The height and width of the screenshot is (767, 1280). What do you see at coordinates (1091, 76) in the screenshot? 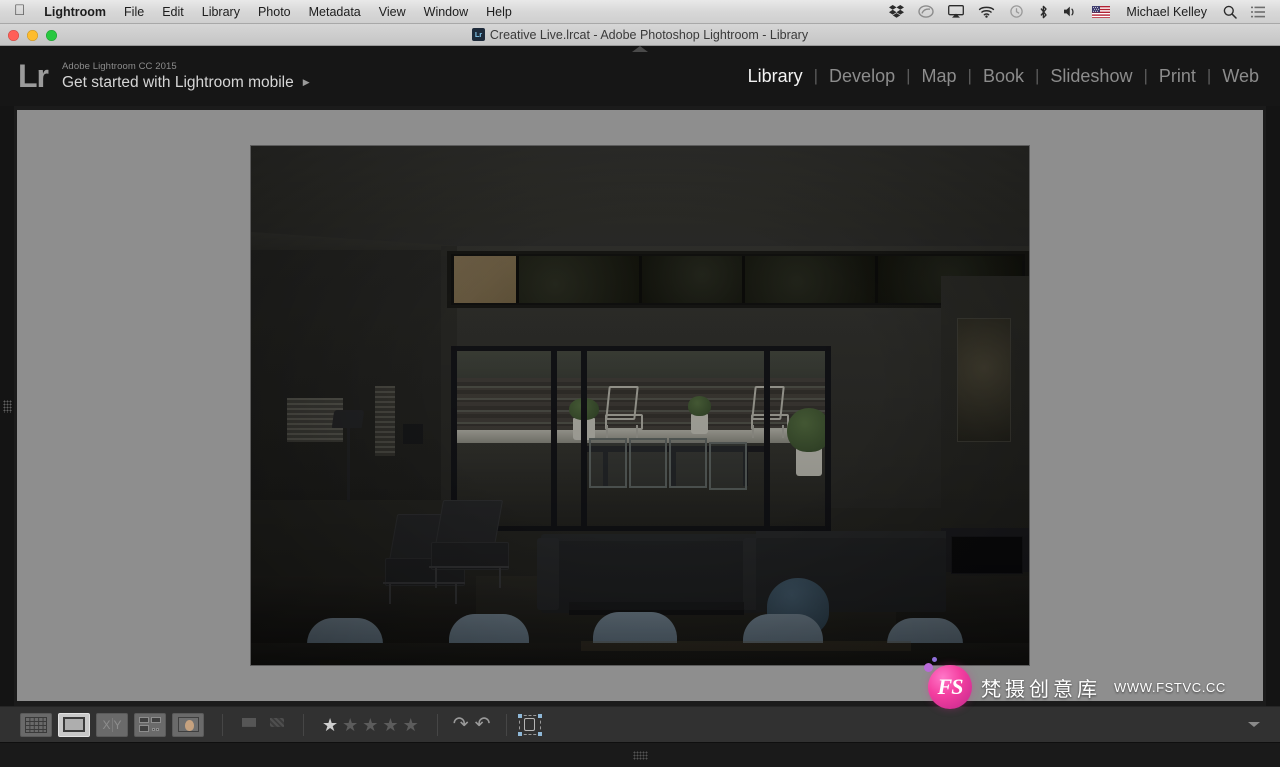
I see `module-slideshow: Slideshow` at bounding box center [1091, 76].